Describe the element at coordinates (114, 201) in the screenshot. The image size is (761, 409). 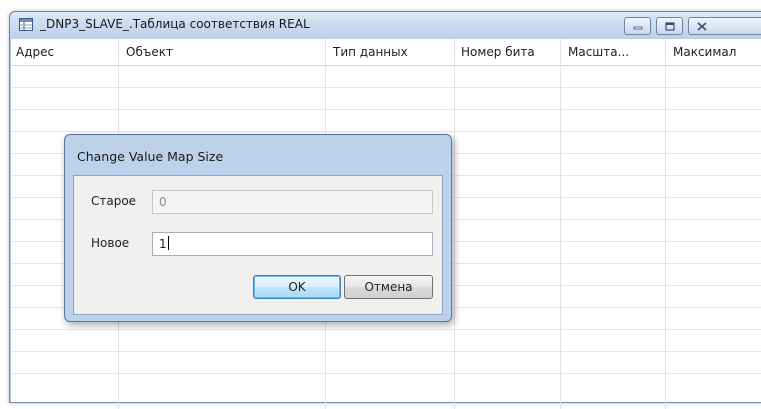
I see `old-size-label: Старое` at that location.